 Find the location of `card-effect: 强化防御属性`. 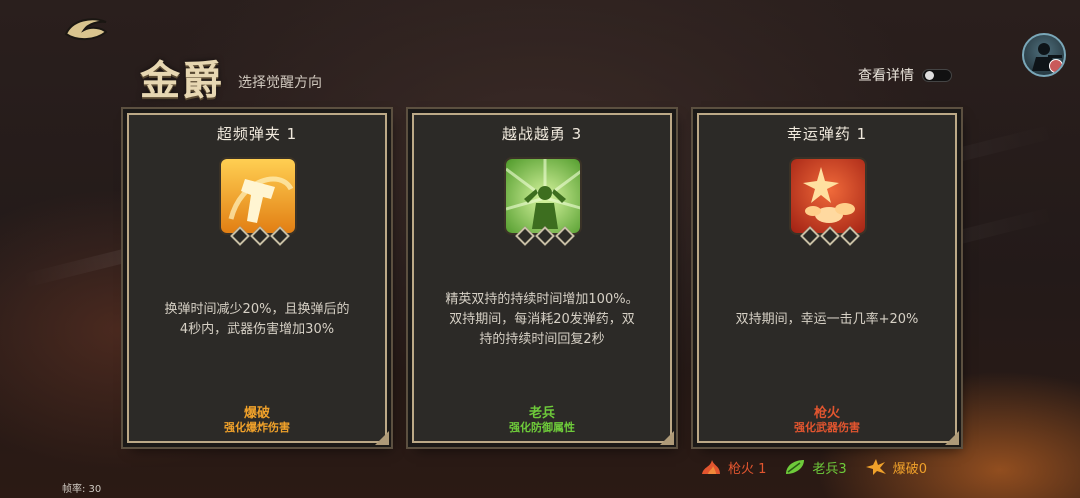

card-effect: 强化防御属性 is located at coordinates (542, 427).